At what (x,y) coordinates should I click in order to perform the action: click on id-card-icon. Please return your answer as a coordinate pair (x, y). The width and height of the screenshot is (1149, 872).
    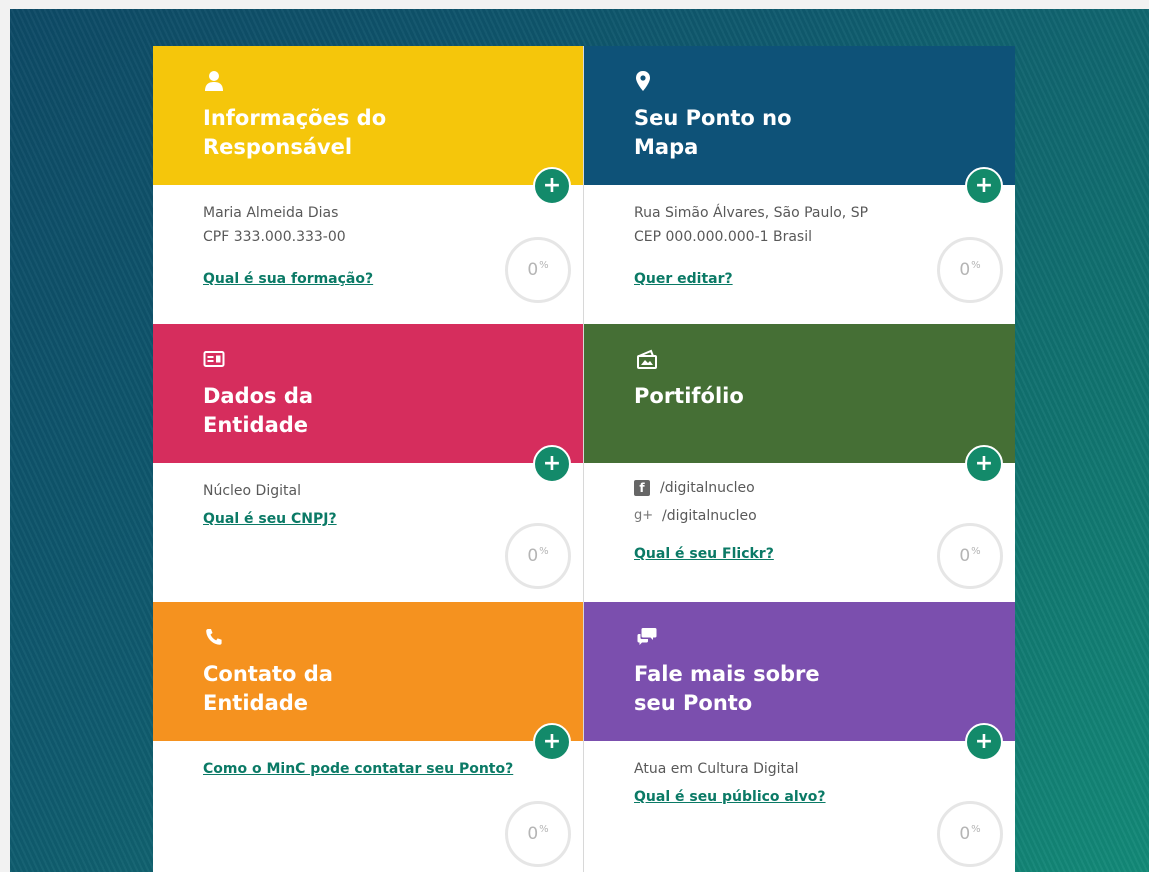
    Looking at the image, I should click on (214, 359).